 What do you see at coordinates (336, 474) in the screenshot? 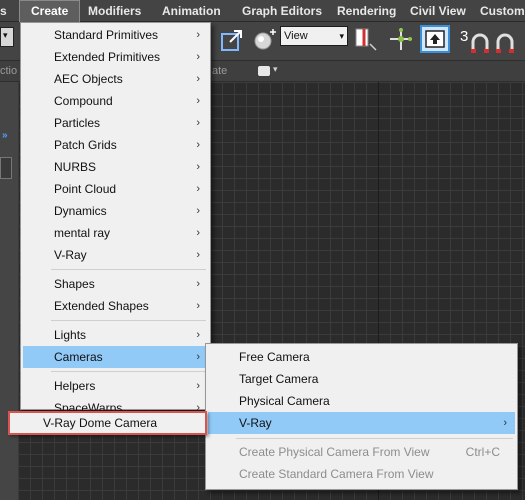
I see `menu-item-label: Create Standard Camera From View` at bounding box center [336, 474].